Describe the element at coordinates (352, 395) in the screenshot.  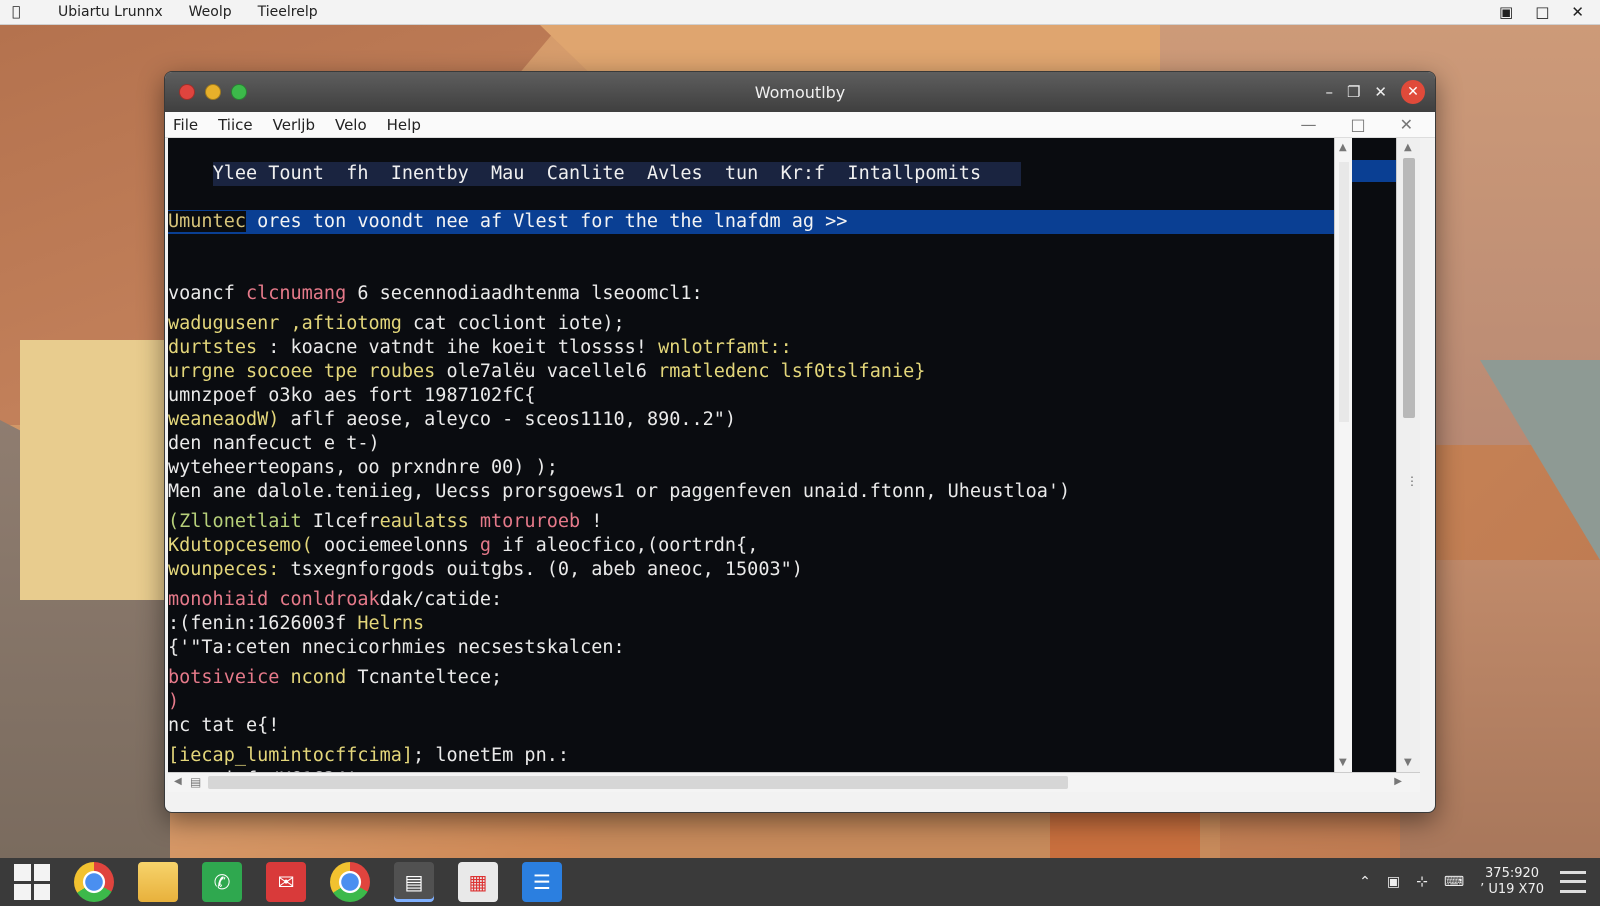
I see `terminal-text-segment: umnzpoef o3ko aes fort 1987102fC{` at that location.